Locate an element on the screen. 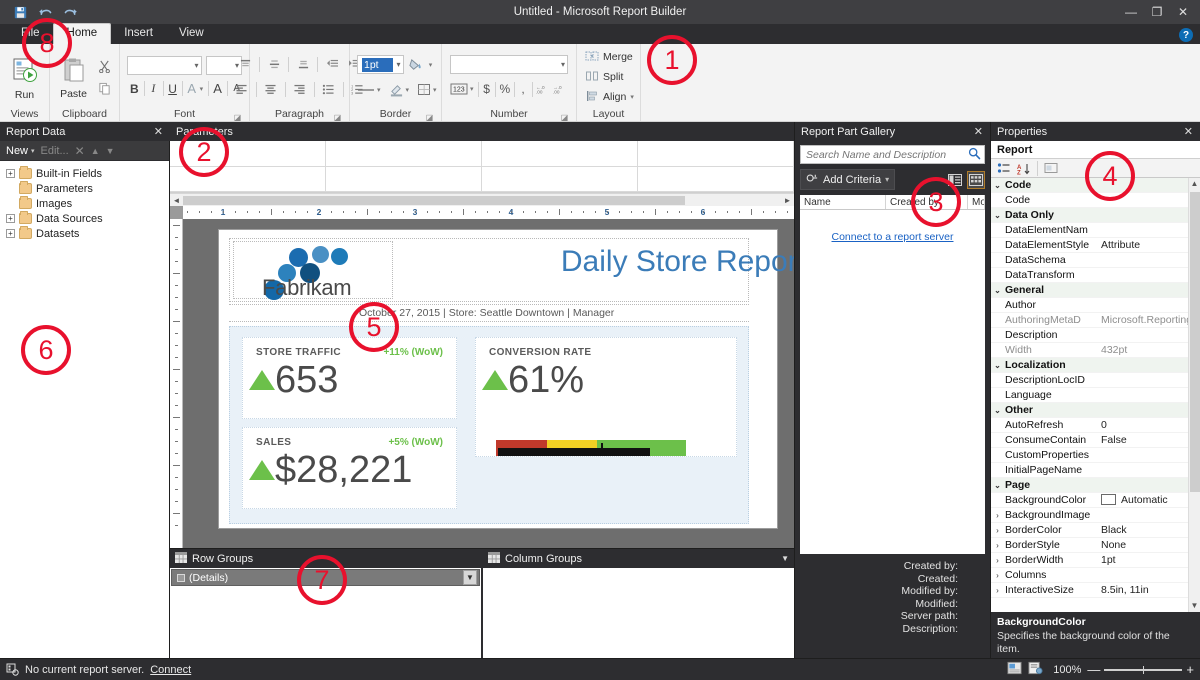 The height and width of the screenshot is (680, 1200). move-down-icon: ▼ is located at coordinates (110, 151).